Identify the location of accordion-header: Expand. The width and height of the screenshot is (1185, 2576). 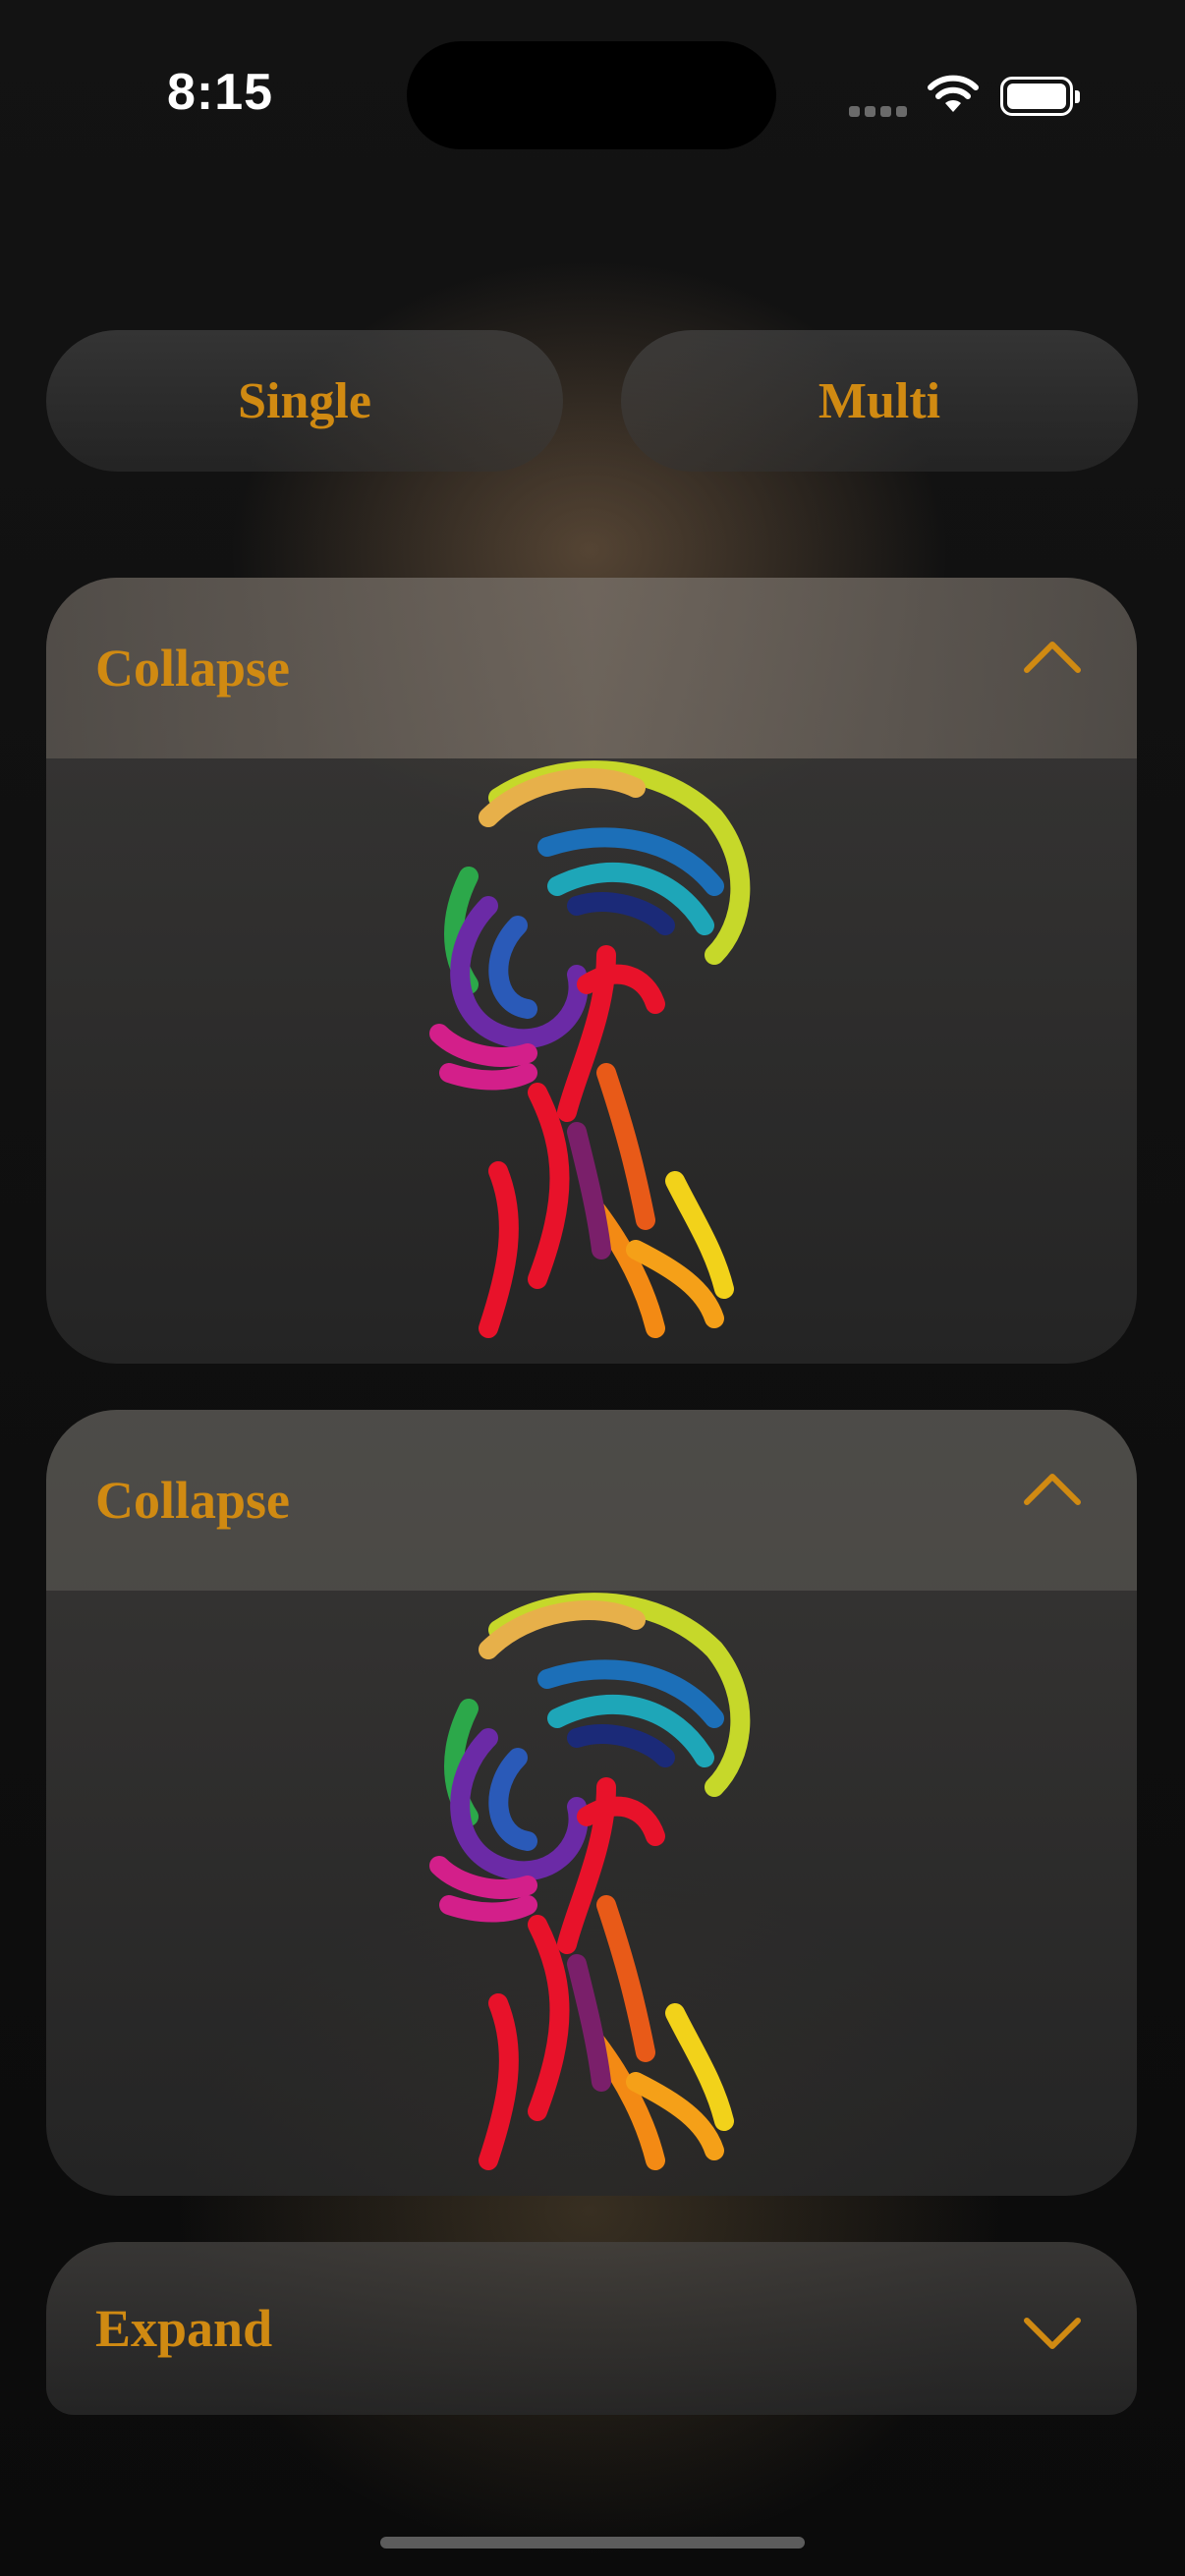
(592, 2328).